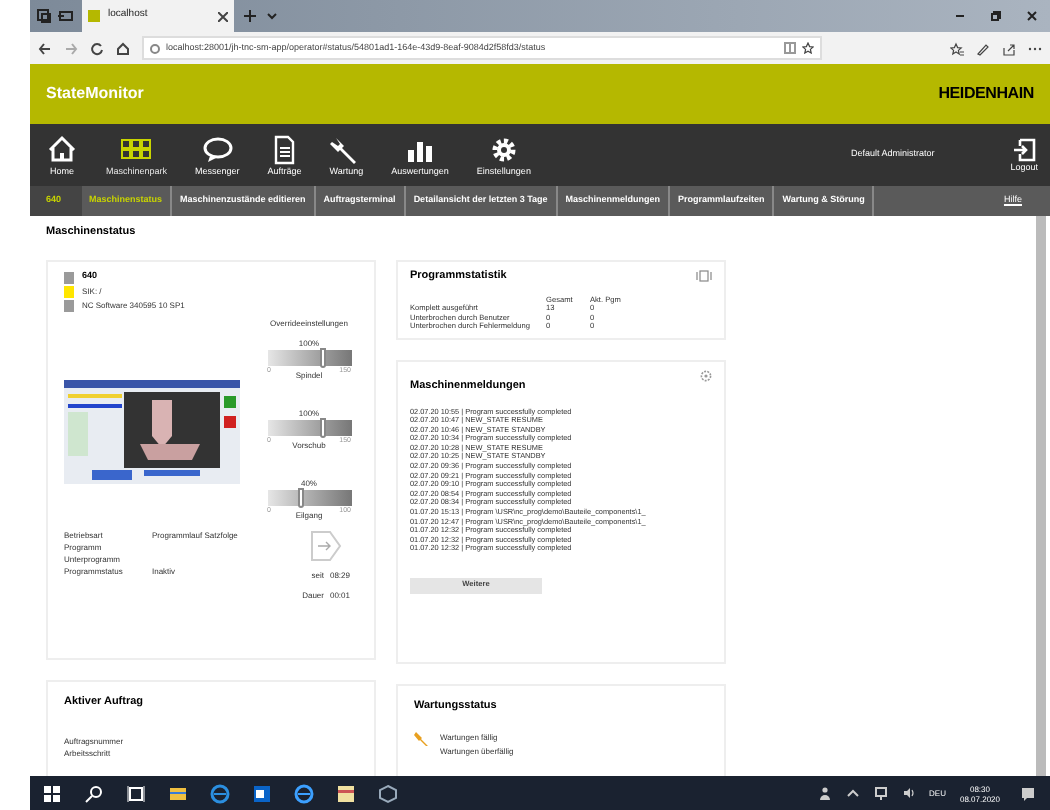 The width and height of the screenshot is (1050, 810). Describe the element at coordinates (422, 738) in the screenshot. I see `wrench-icon` at that location.